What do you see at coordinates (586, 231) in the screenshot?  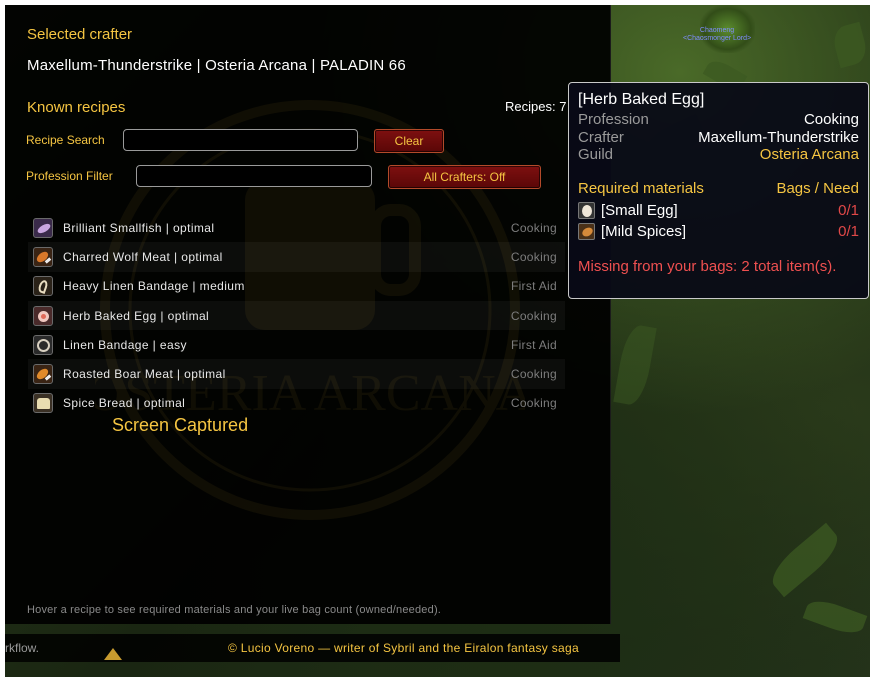 I see `spices-icon` at bounding box center [586, 231].